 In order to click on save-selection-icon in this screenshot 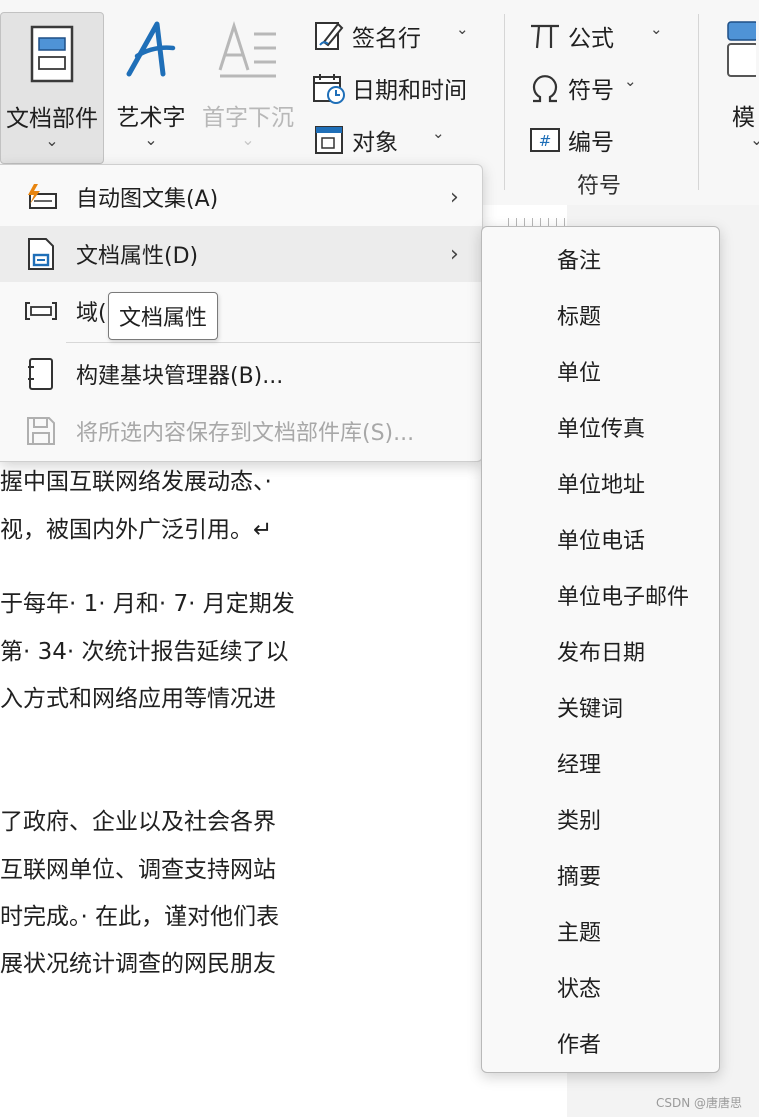, I will do `click(41, 431)`.